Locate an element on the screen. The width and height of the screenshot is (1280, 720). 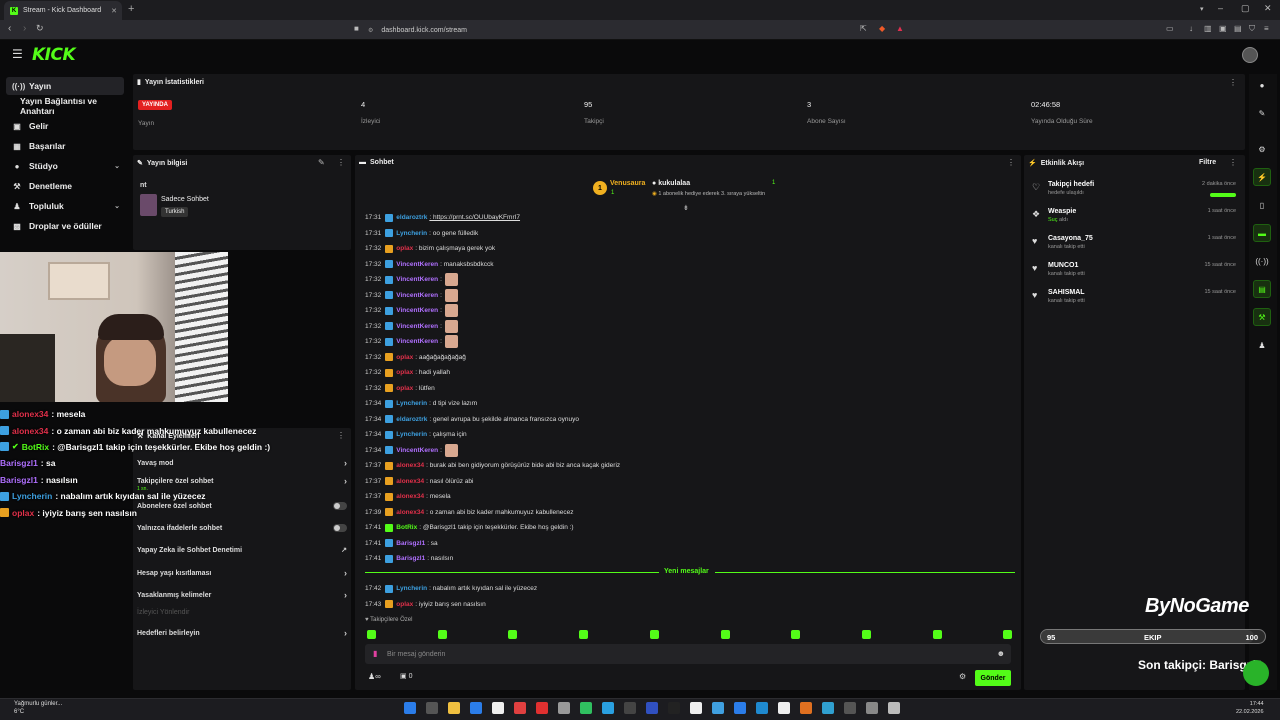
emotes-only-toggle is located at coordinates (340, 528).